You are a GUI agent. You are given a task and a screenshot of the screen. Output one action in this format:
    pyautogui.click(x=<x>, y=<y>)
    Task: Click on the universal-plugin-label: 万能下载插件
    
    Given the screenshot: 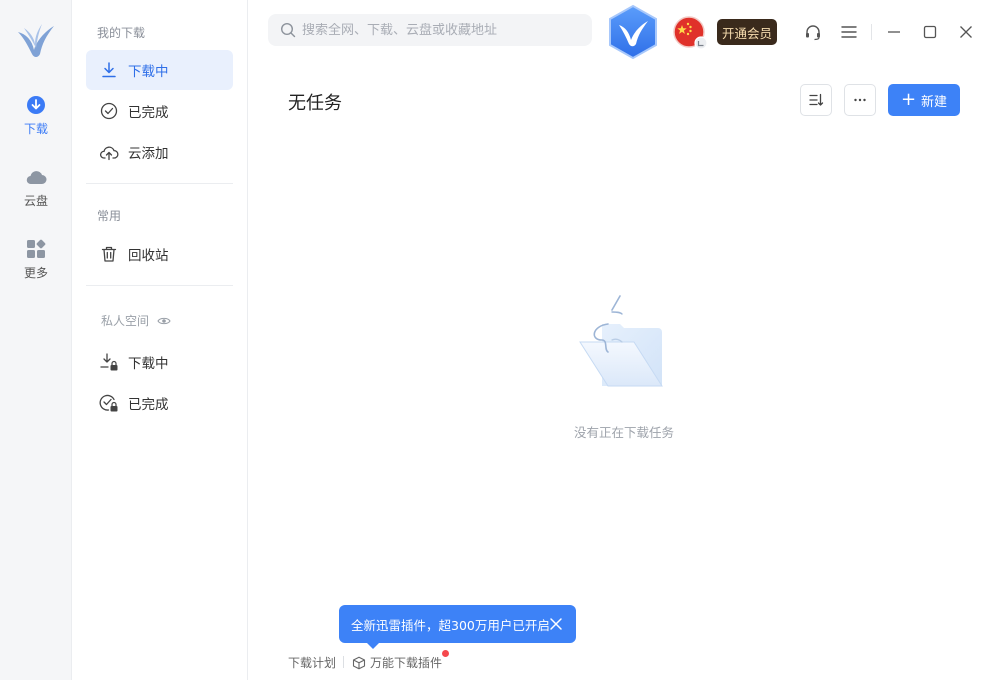 What is the action you would take?
    pyautogui.click(x=406, y=663)
    